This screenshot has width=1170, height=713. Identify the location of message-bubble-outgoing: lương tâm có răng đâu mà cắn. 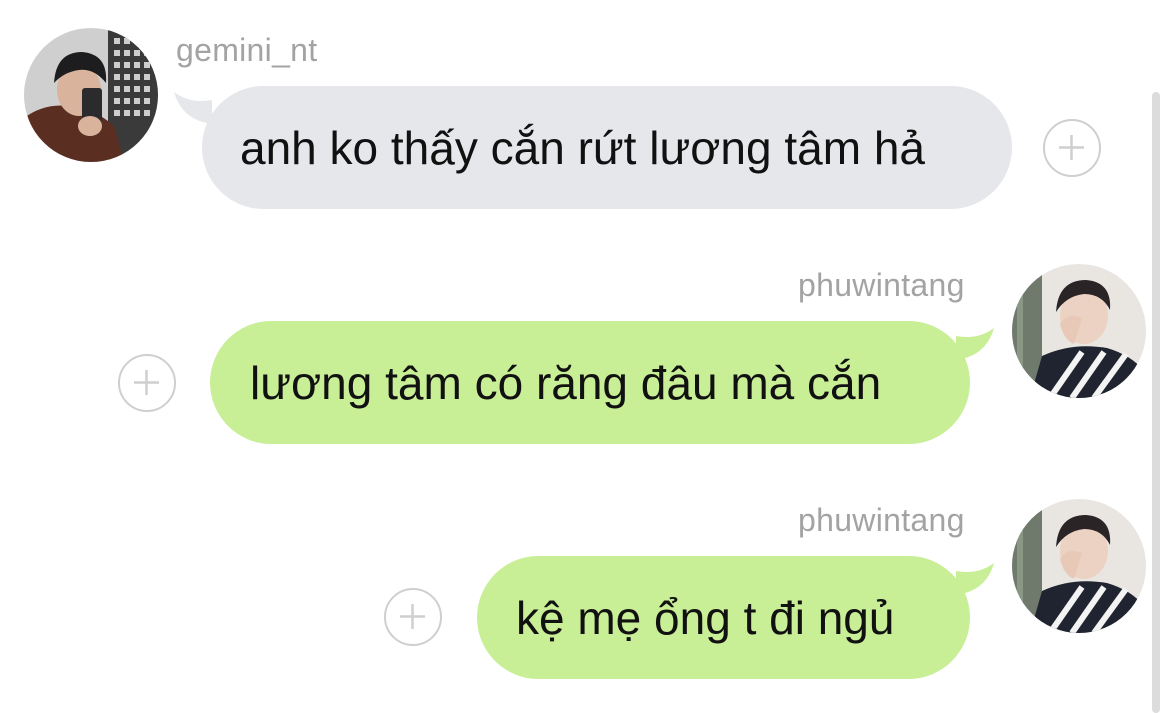
(590, 382).